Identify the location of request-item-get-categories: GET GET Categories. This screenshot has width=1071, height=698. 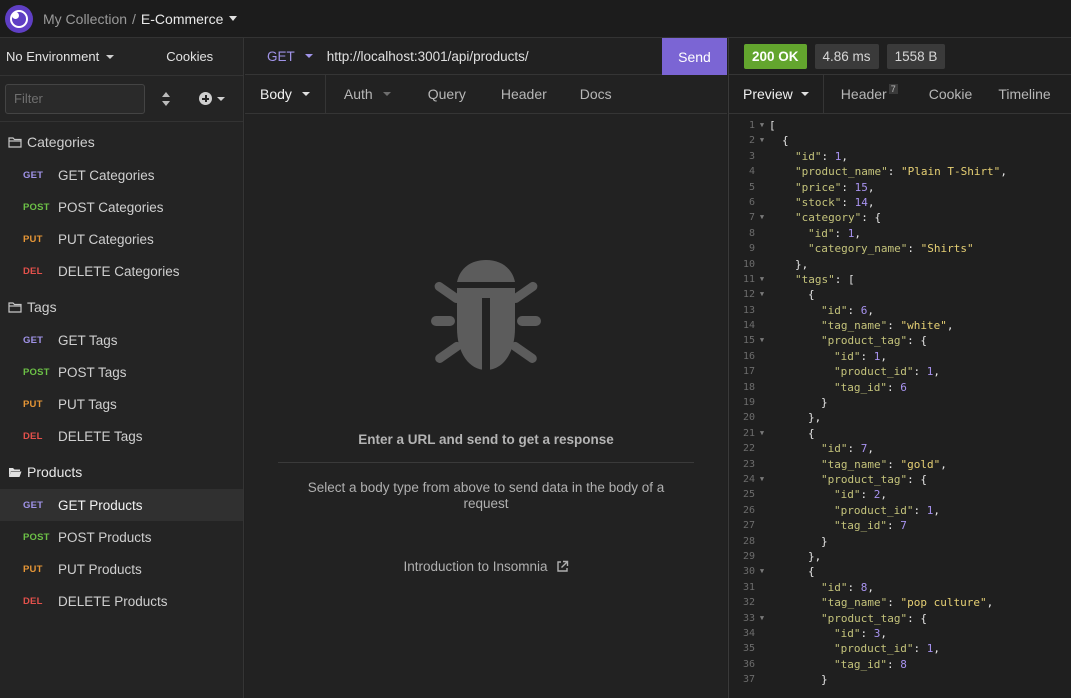
(121, 175).